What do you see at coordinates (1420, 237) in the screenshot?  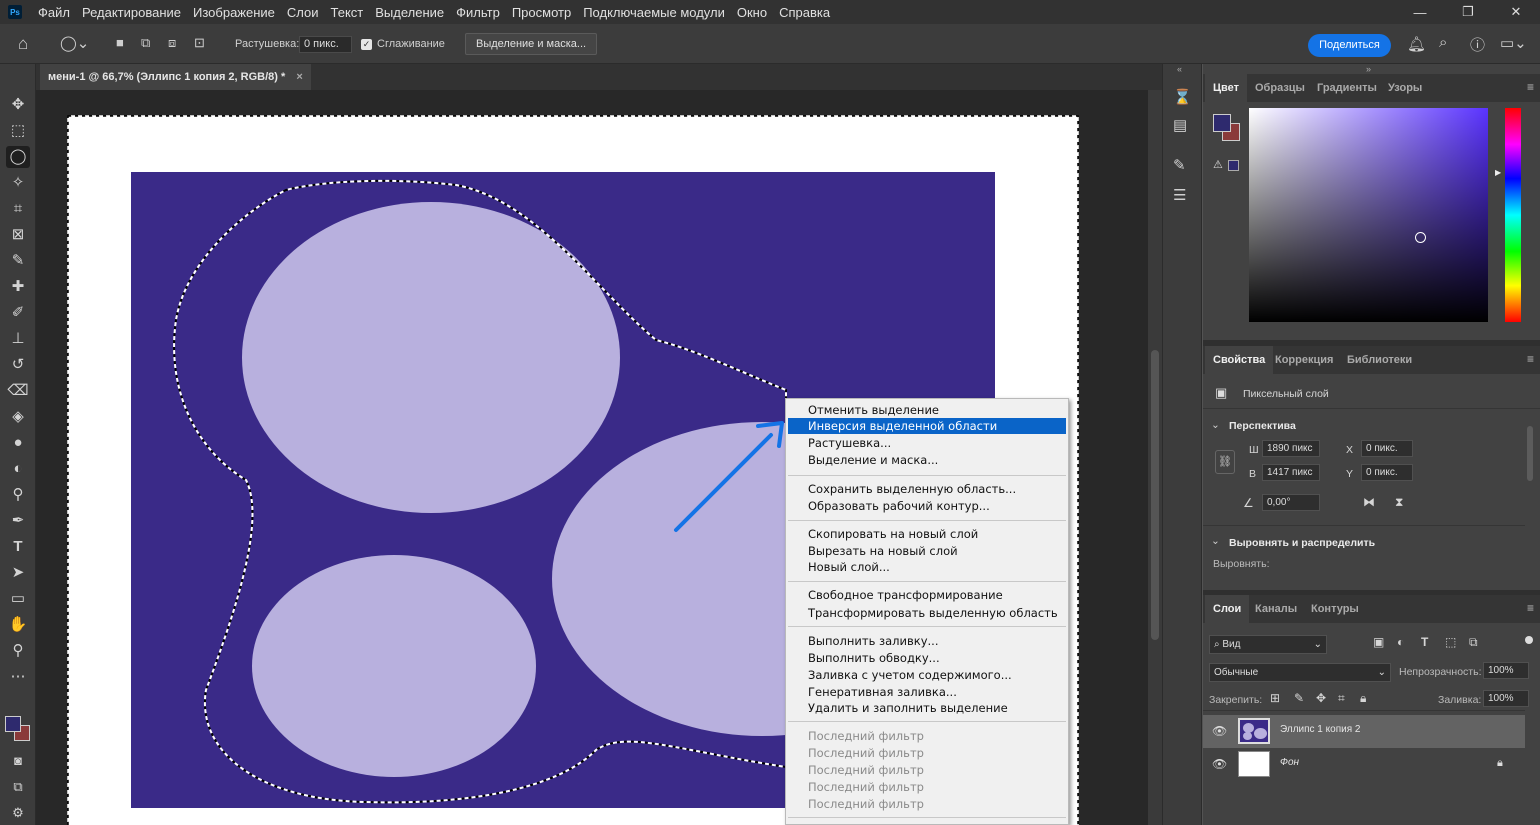 I see `color-picker-cursor` at bounding box center [1420, 237].